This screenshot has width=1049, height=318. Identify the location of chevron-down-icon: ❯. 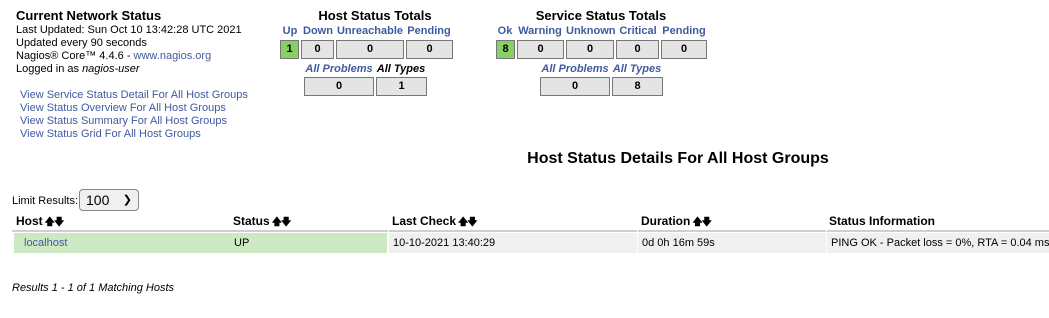
(127, 200).